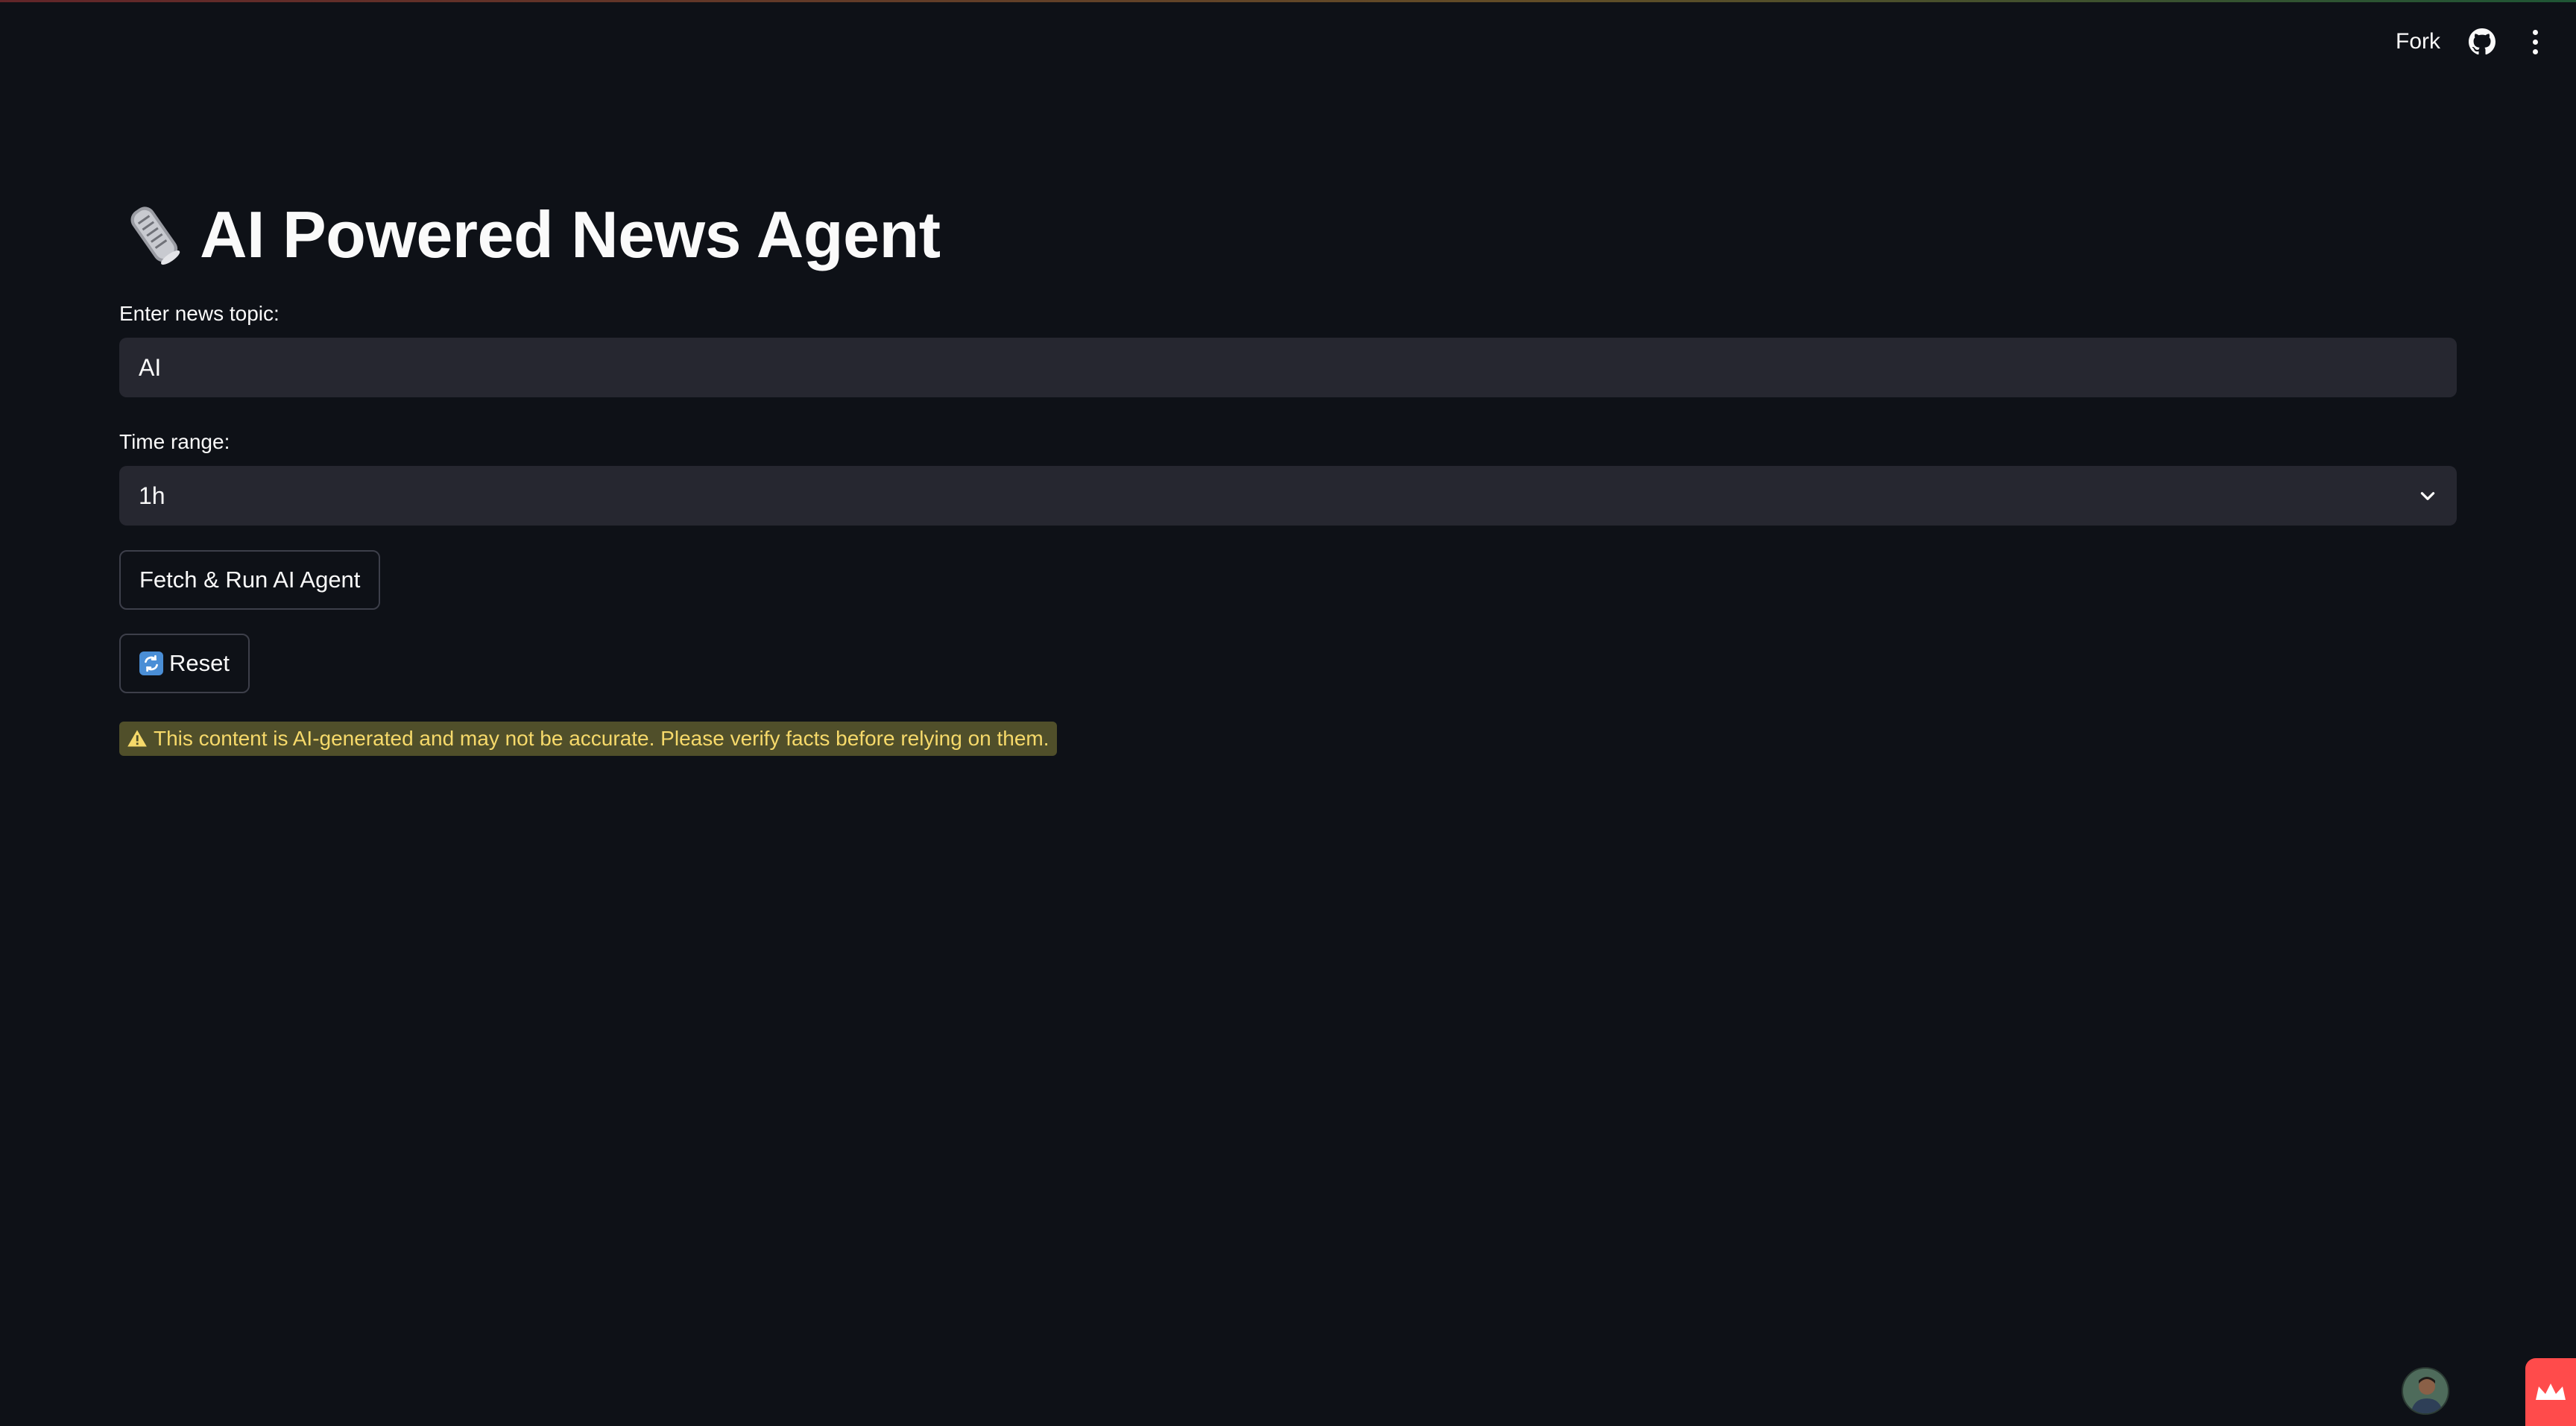  I want to click on crown-icon, so click(2551, 1391).